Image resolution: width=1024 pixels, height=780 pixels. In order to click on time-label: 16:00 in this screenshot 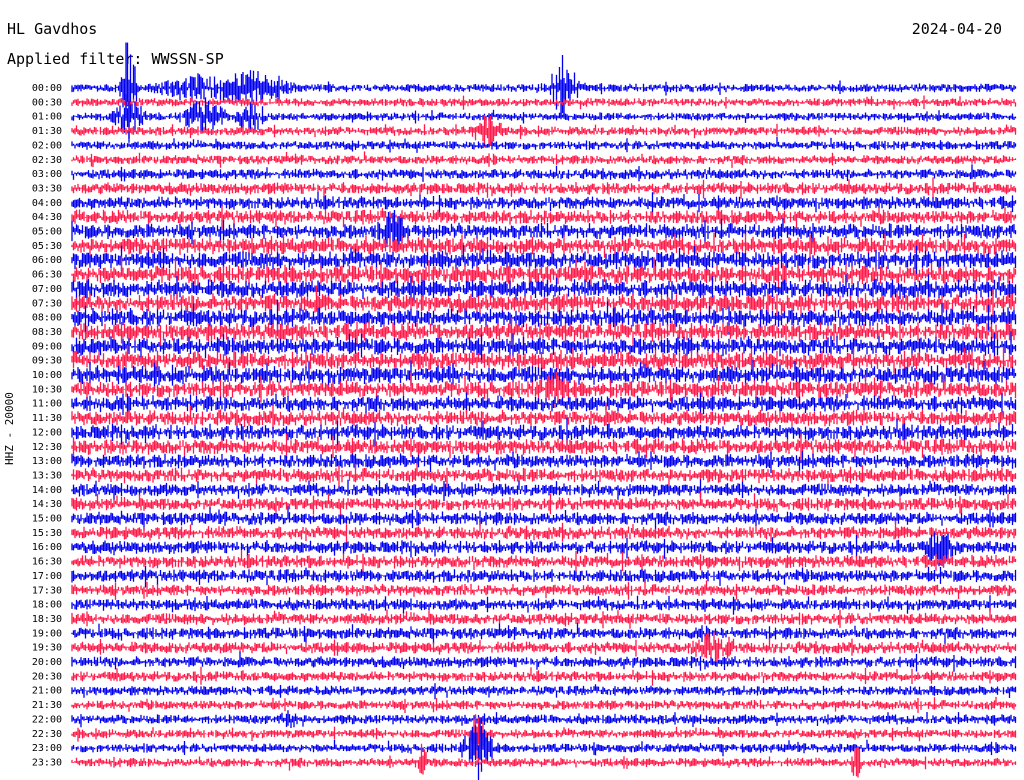, I will do `click(47, 547)`.